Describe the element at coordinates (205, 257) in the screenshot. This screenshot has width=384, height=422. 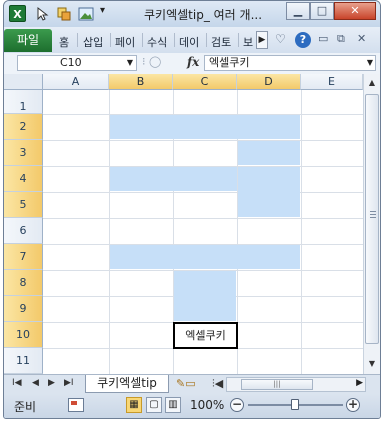
I see `selected-range-b7-d7` at that location.